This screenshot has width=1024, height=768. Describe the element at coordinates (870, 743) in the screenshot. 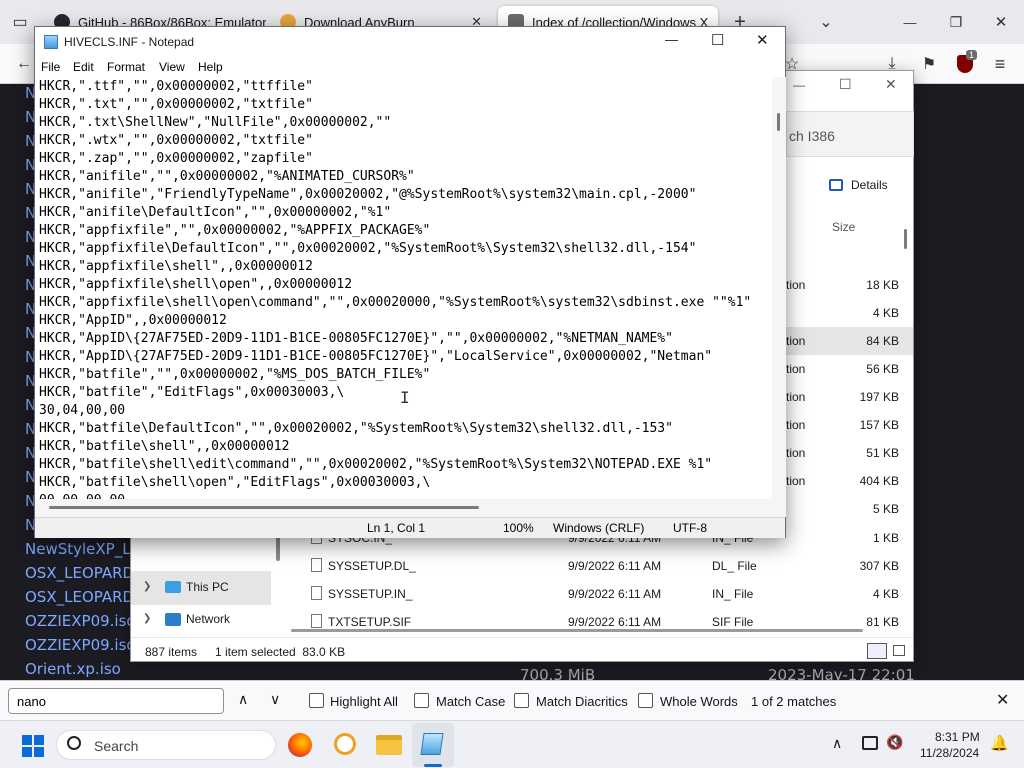

I see `network-tray-icon` at that location.